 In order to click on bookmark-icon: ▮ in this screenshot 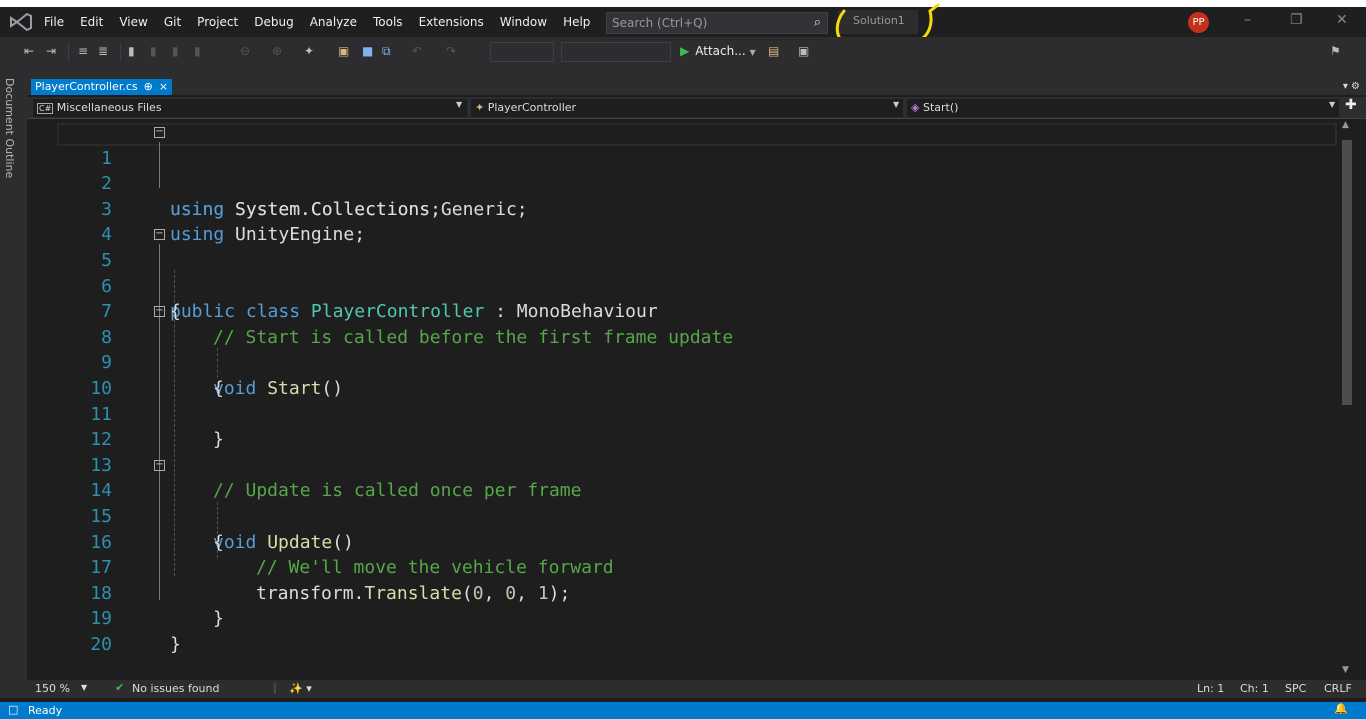, I will do `click(131, 51)`.